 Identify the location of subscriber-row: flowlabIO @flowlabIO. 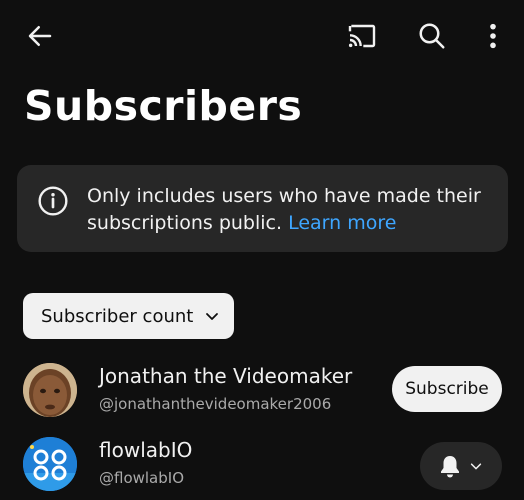
(262, 464).